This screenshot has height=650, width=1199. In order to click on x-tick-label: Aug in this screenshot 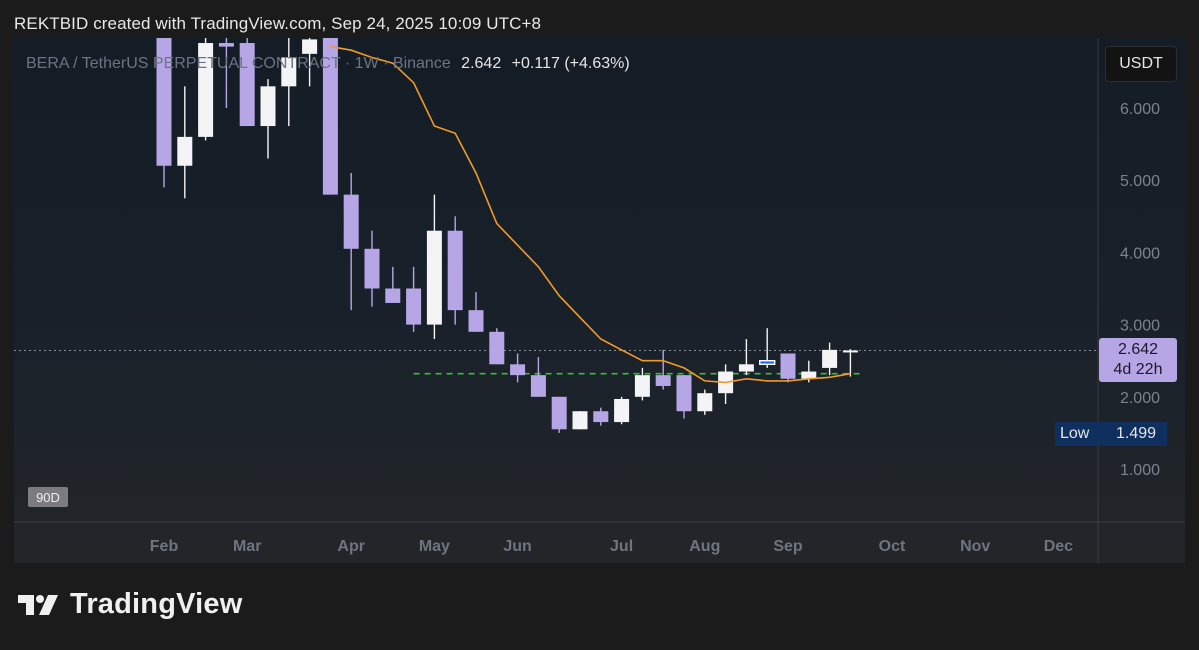, I will do `click(704, 546)`.